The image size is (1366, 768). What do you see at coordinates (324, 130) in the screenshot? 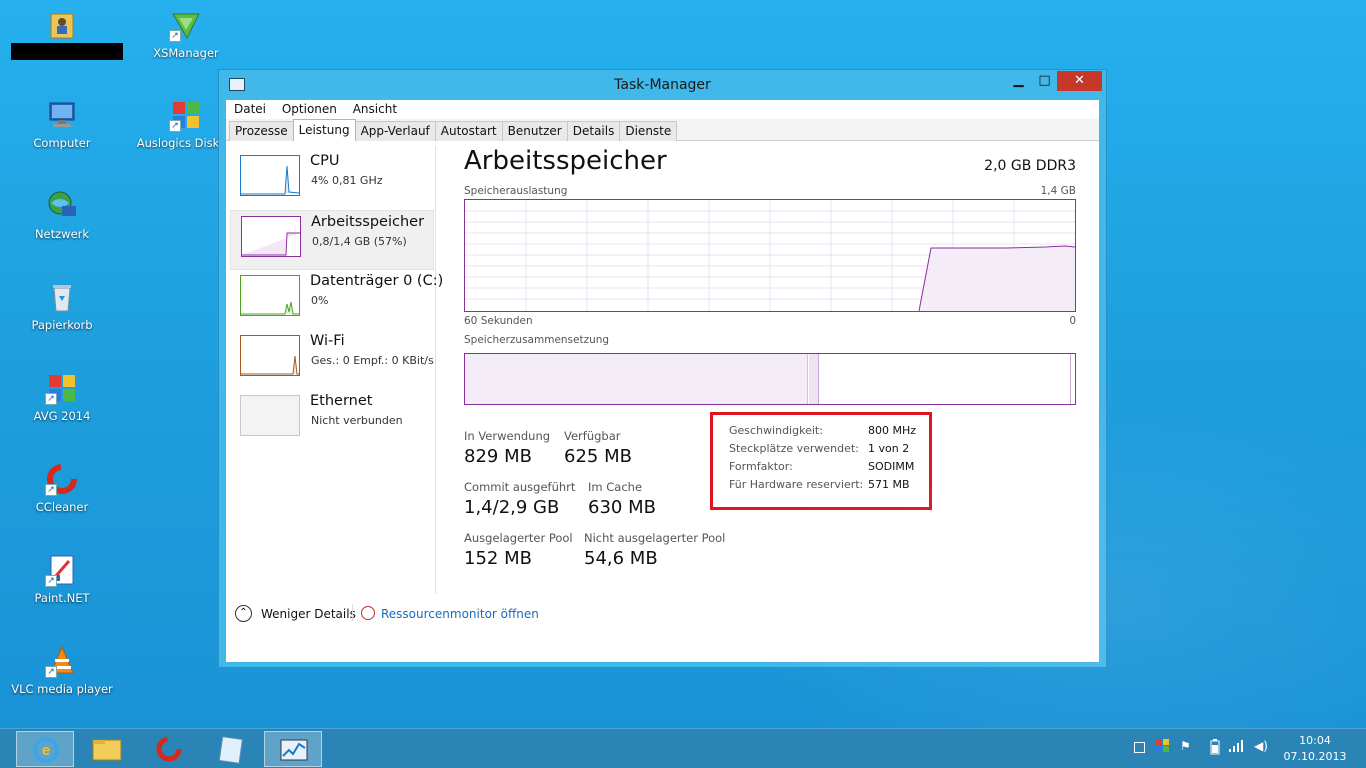
I see `tab-leistung: Leistung` at bounding box center [324, 130].